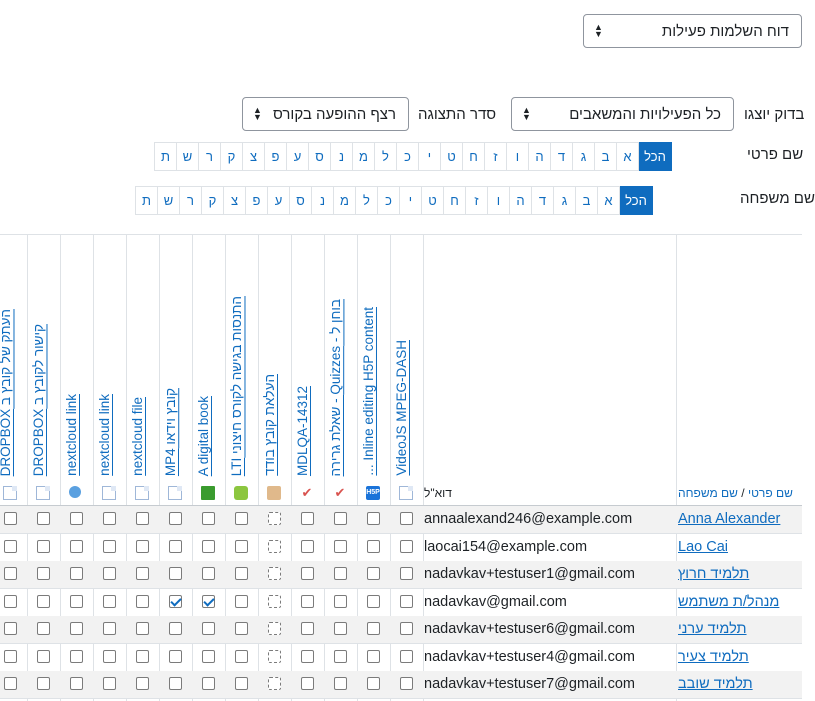 This screenshot has width=815, height=701. I want to click on last-name-letter-all: הכל, so click(636, 200).